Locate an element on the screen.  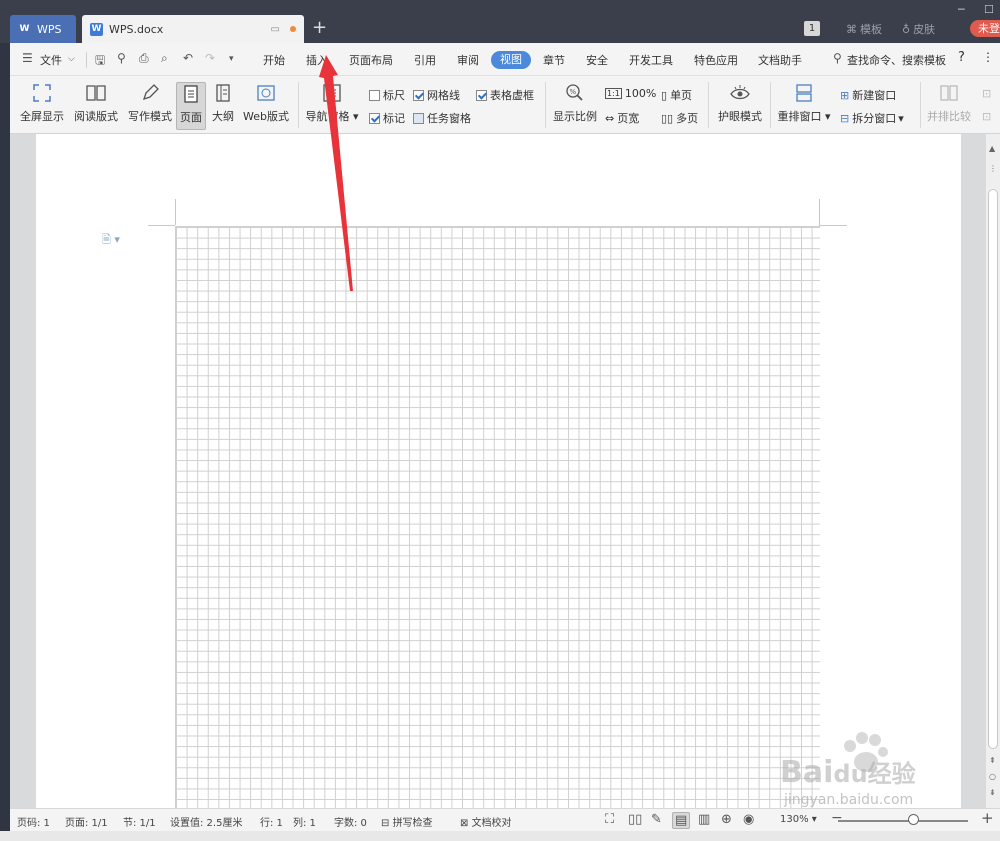
row-indicator: 行: 1 is located at coordinates (271, 821).